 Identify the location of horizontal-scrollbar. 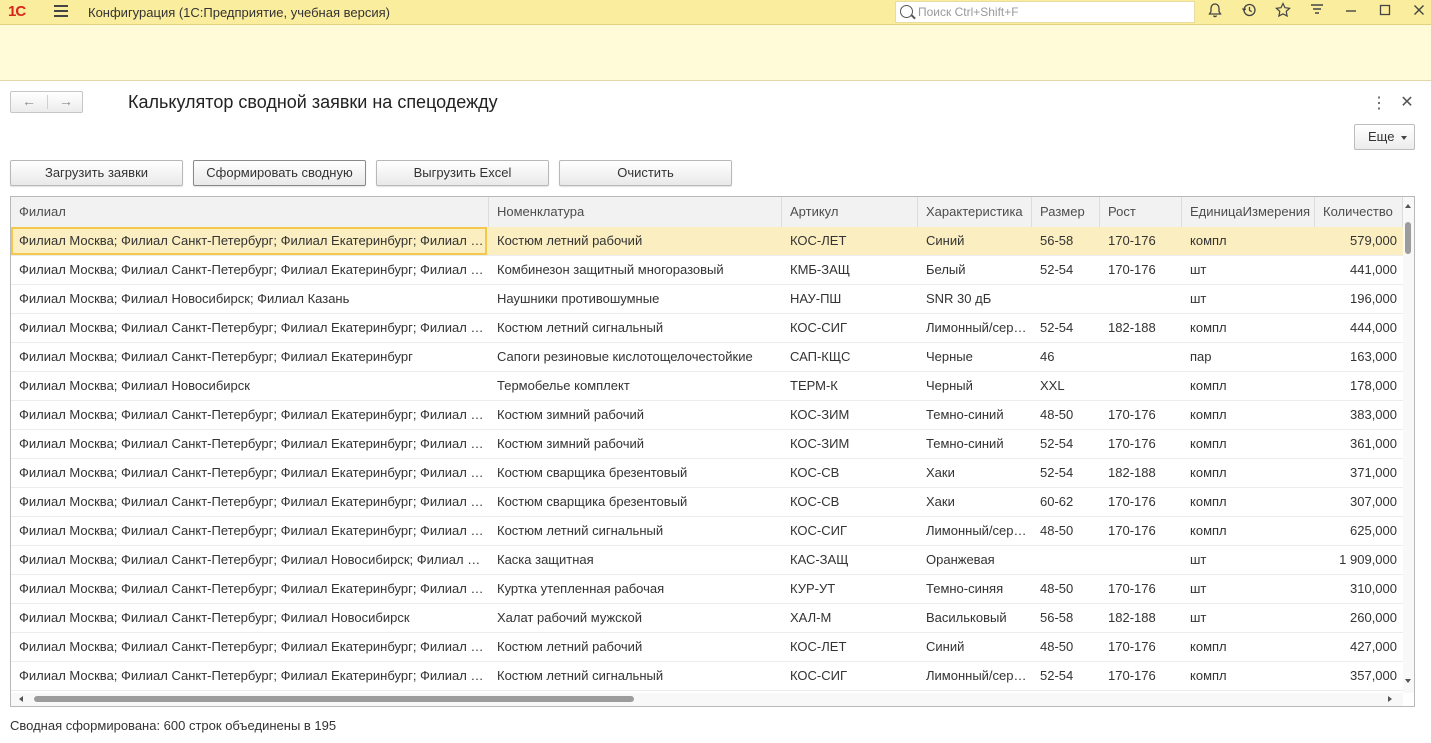
(707, 699).